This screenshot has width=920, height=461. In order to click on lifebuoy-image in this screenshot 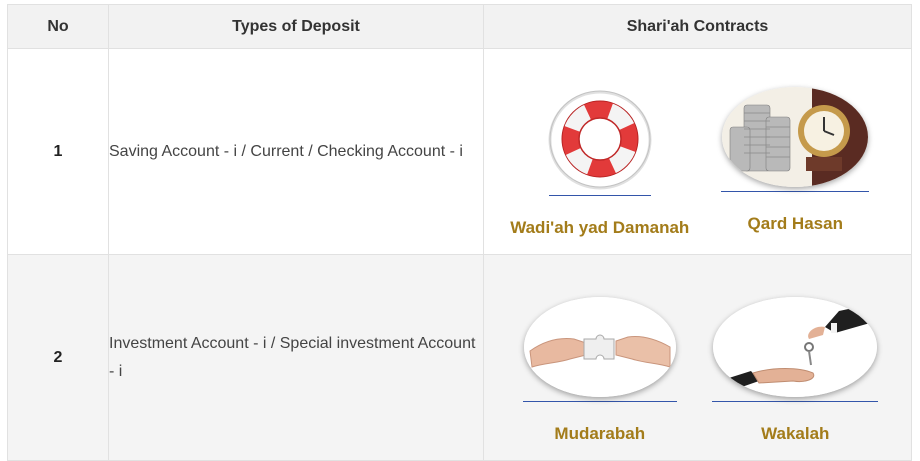, I will do `click(600, 139)`.